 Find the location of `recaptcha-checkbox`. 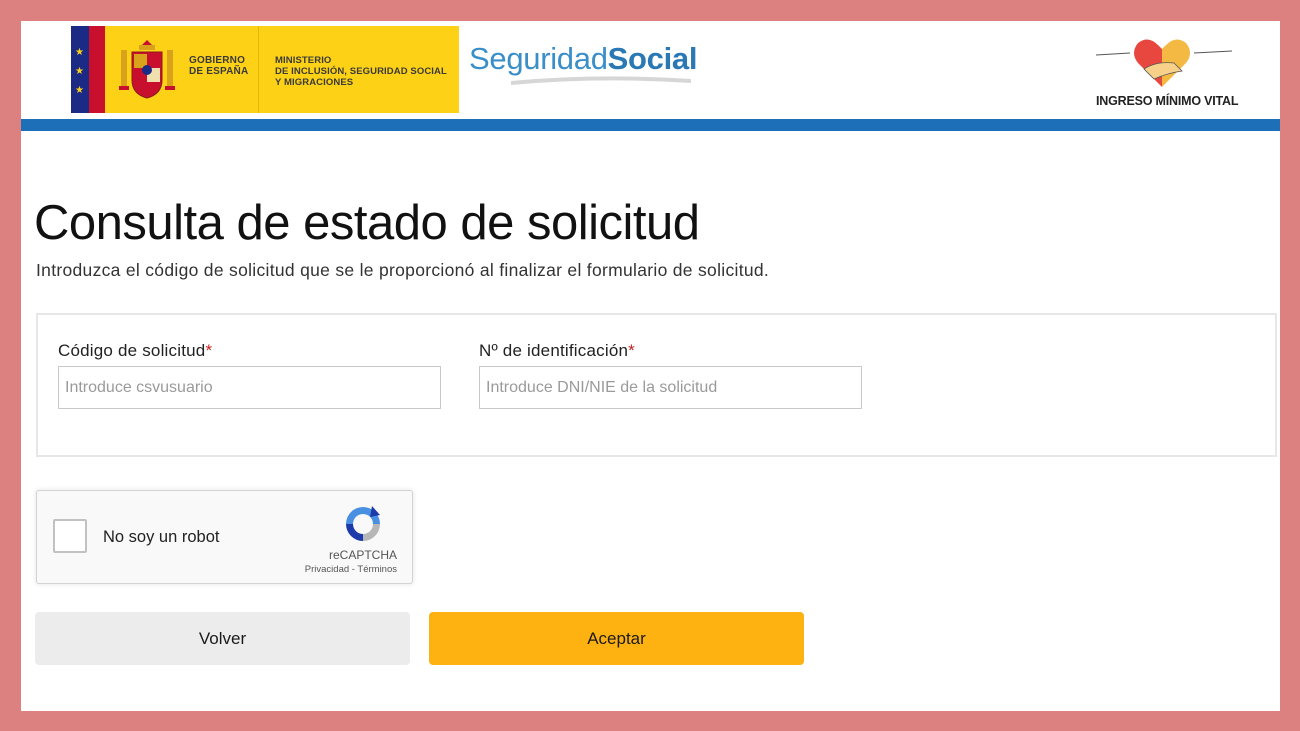

recaptcha-checkbox is located at coordinates (70, 536).